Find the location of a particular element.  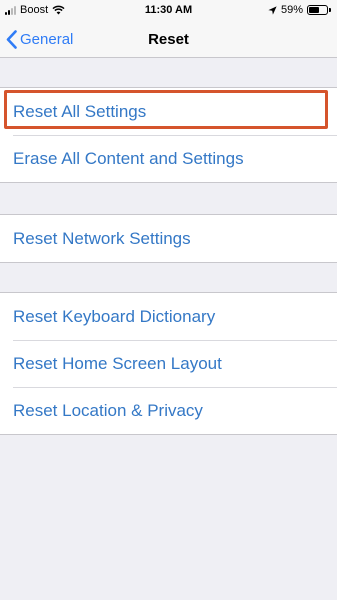

location-icon is located at coordinates (272, 10).